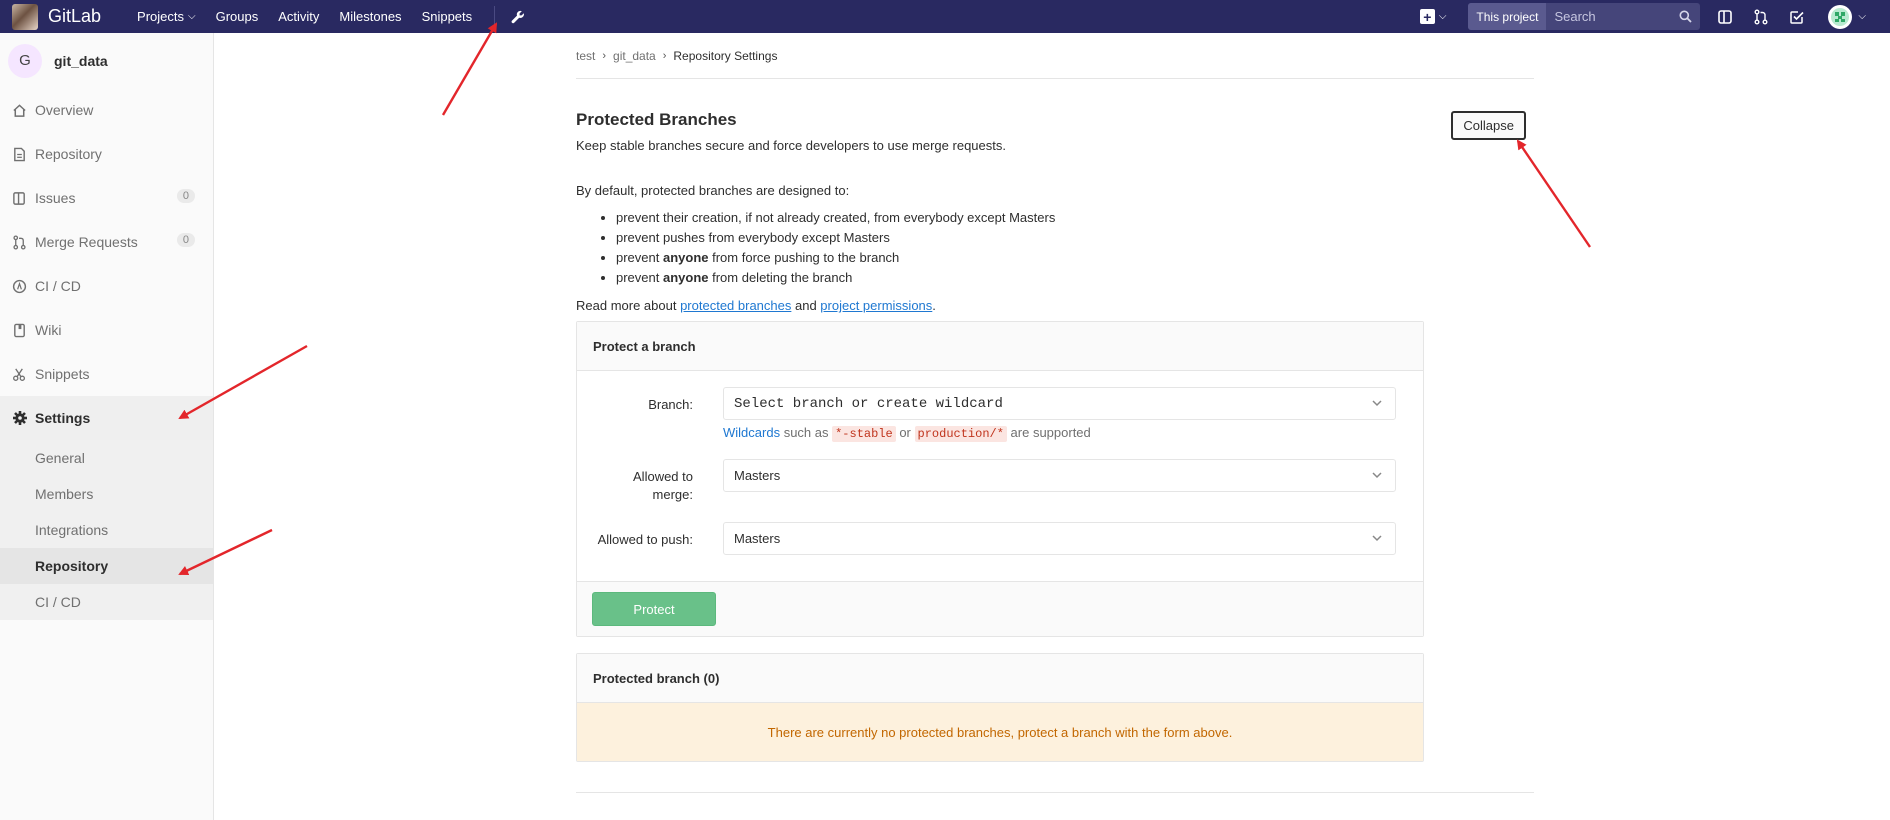  I want to click on issues-icon, so click(21, 198).